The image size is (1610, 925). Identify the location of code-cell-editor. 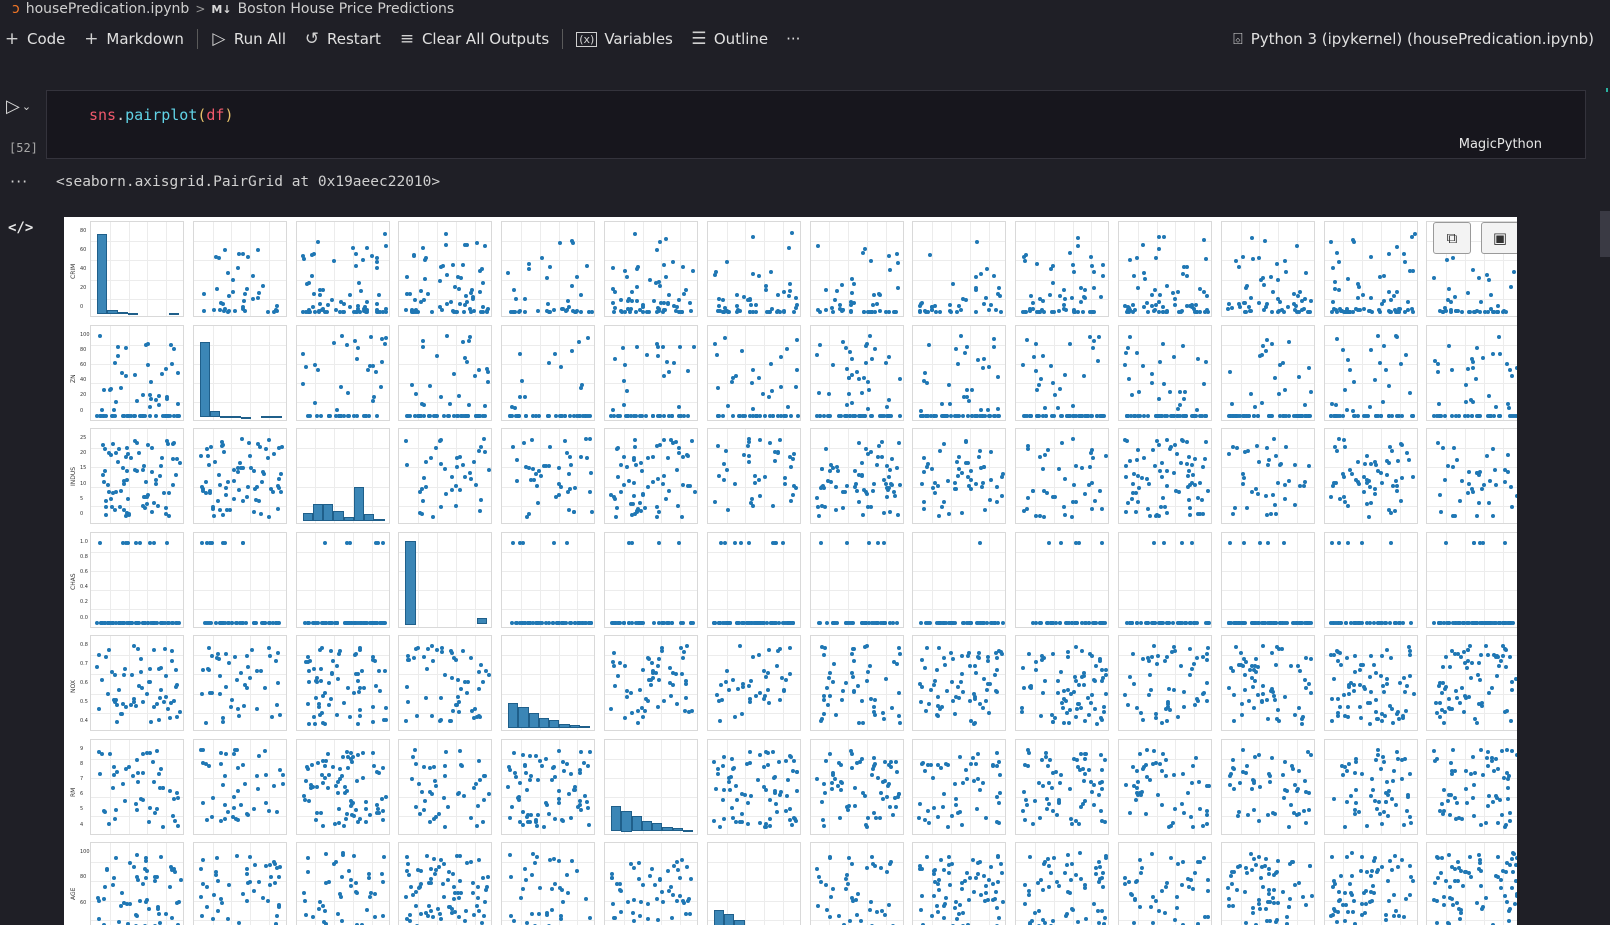
(816, 124).